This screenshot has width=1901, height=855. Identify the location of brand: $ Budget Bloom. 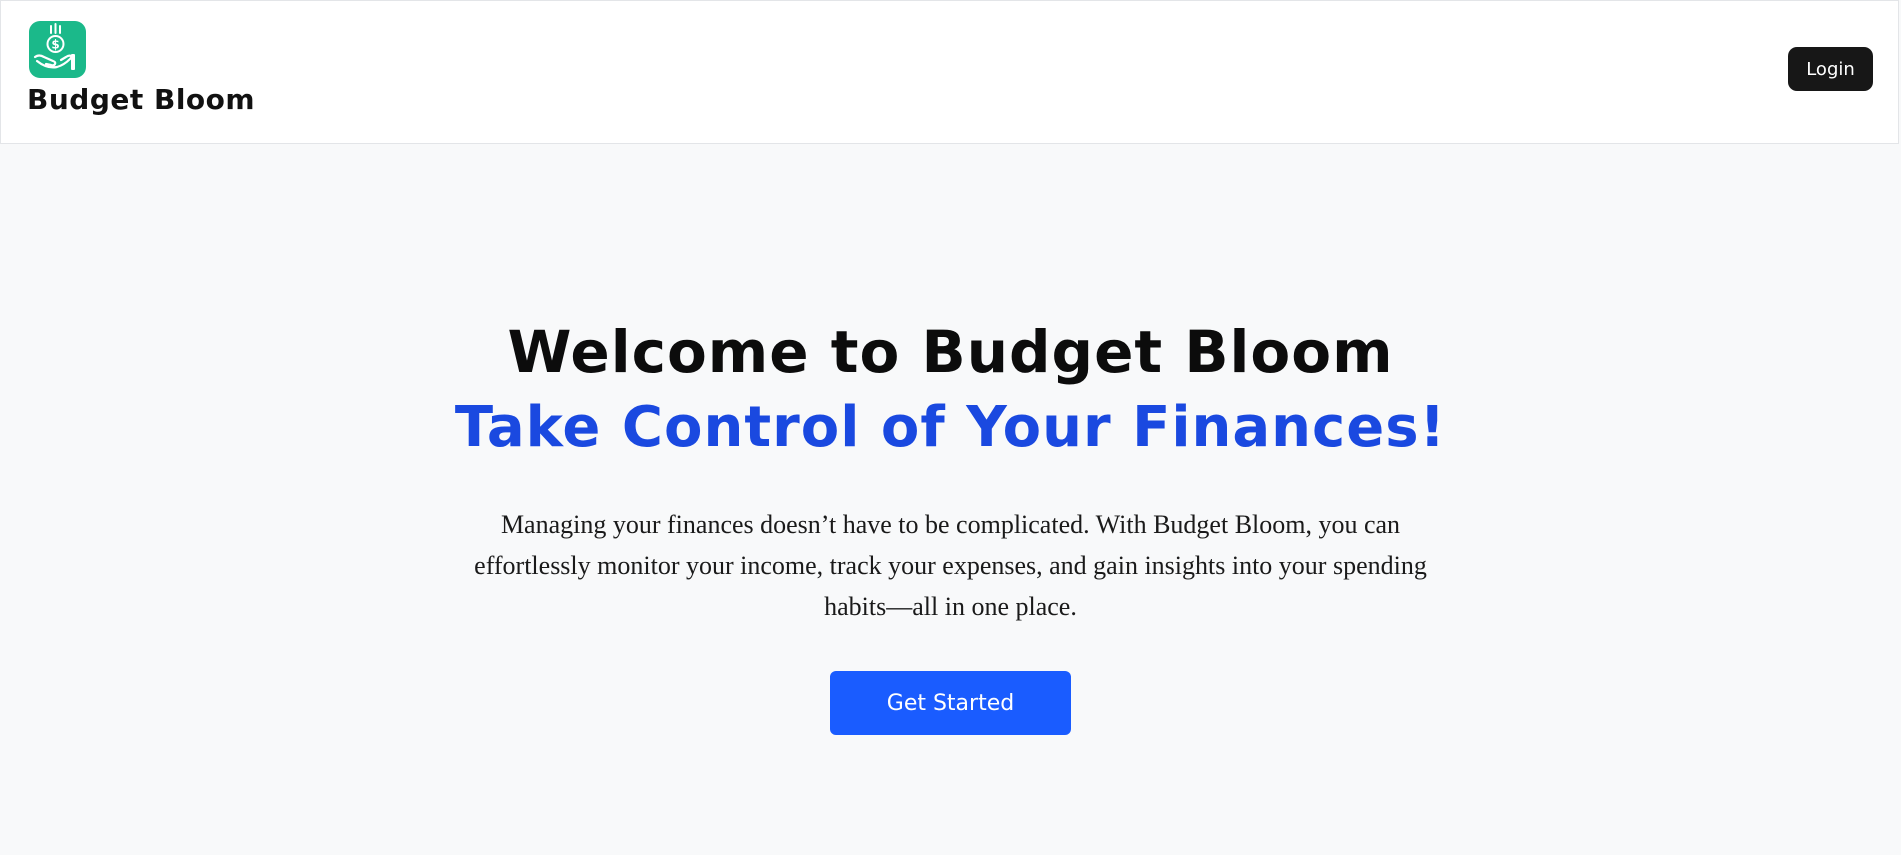
(141, 68).